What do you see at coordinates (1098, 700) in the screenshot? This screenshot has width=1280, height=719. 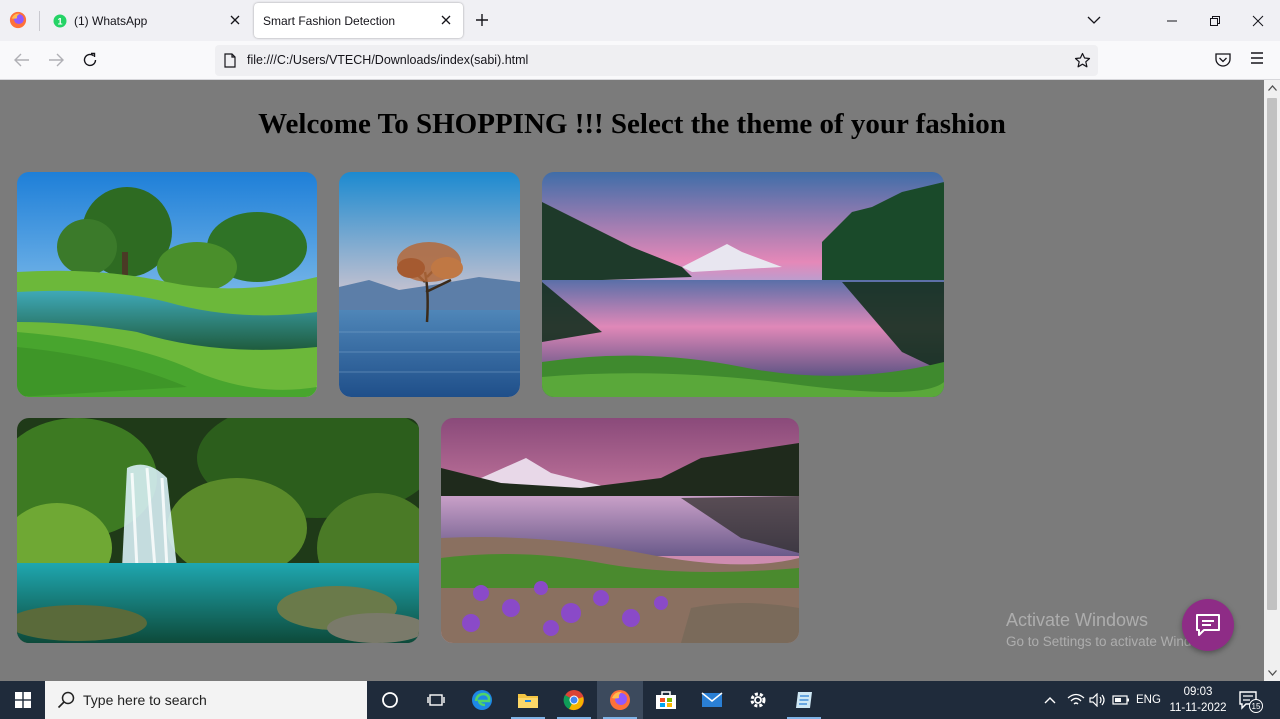 I see `volume-icon` at bounding box center [1098, 700].